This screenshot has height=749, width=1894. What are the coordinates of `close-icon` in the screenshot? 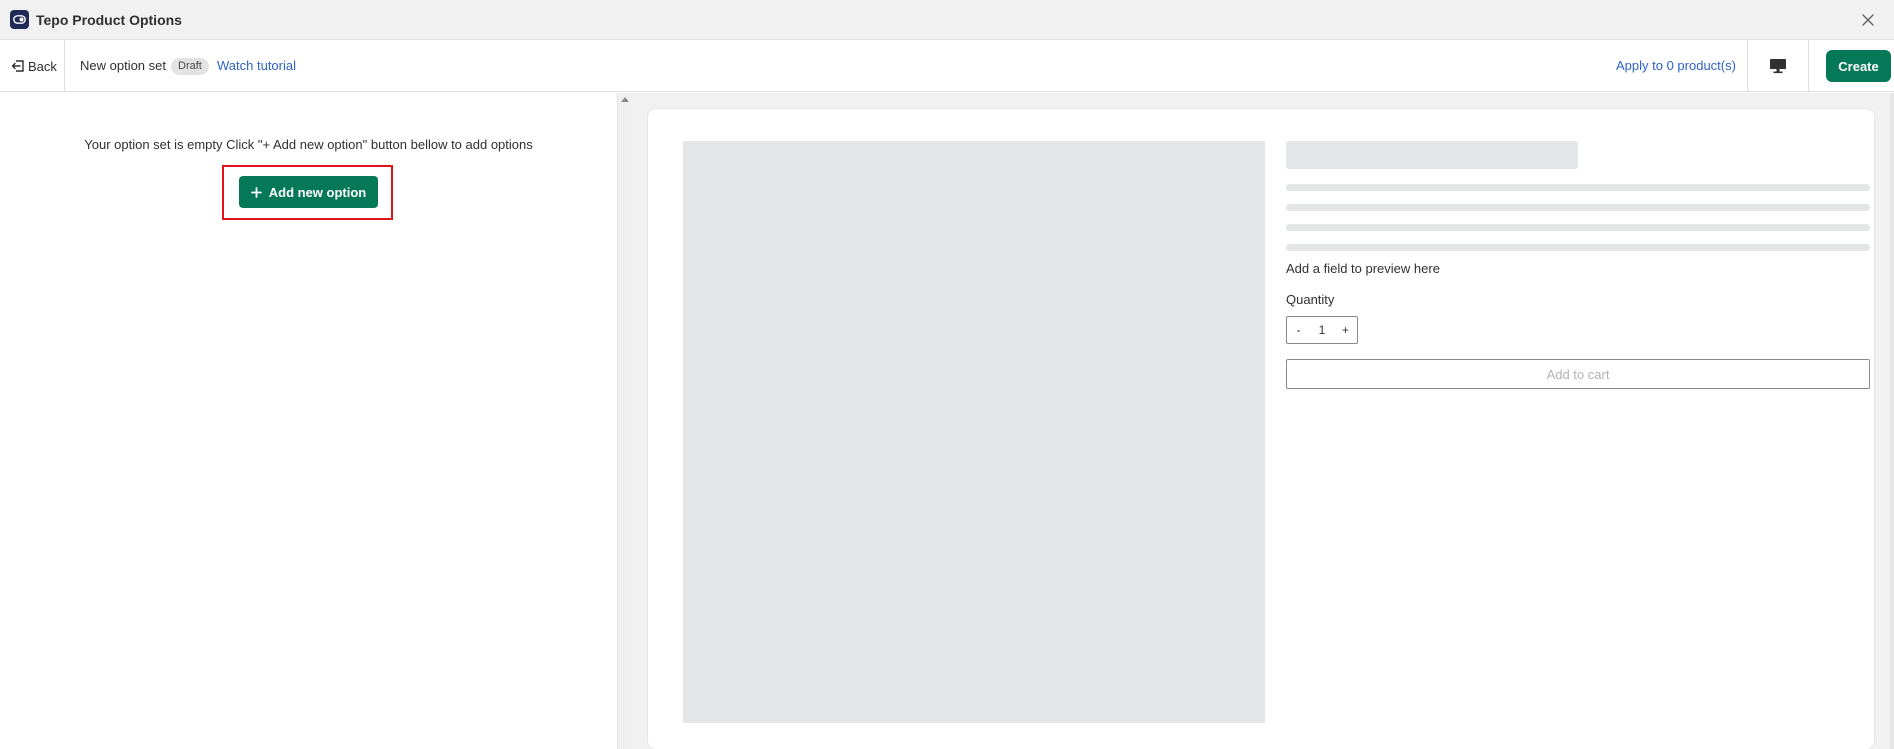 It's located at (1868, 20).